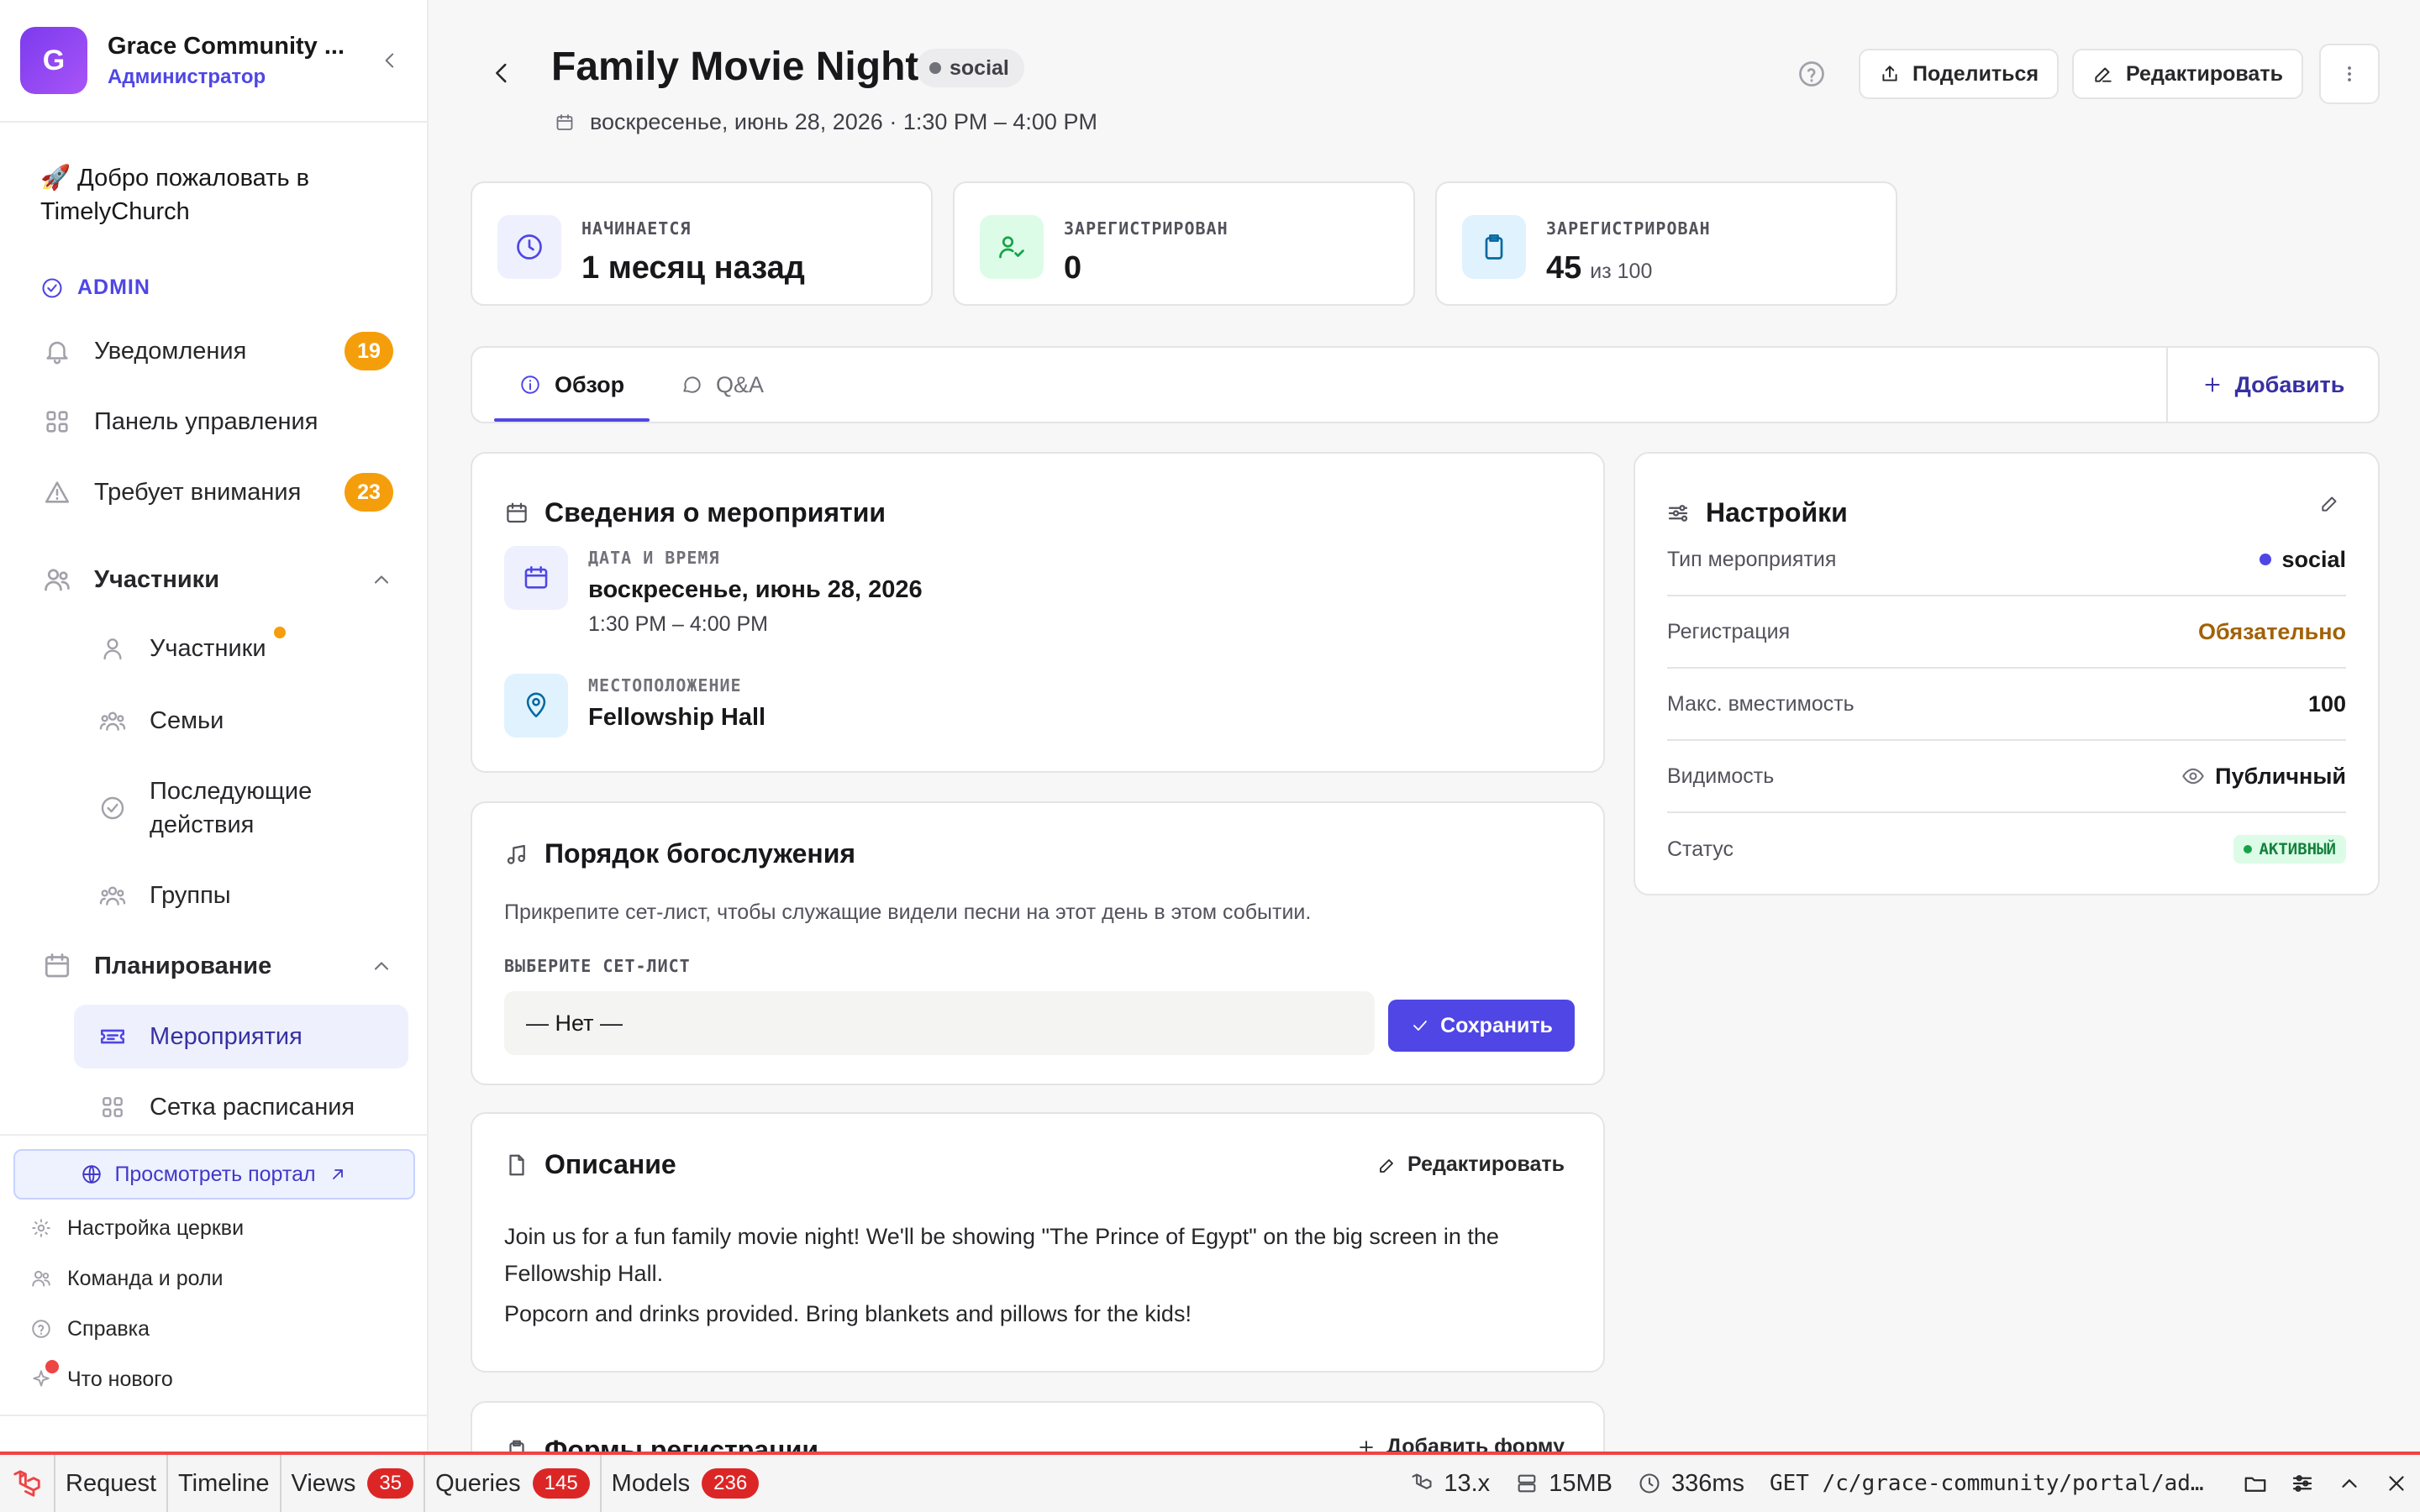  What do you see at coordinates (92, 1174) in the screenshot?
I see `globe-icon` at bounding box center [92, 1174].